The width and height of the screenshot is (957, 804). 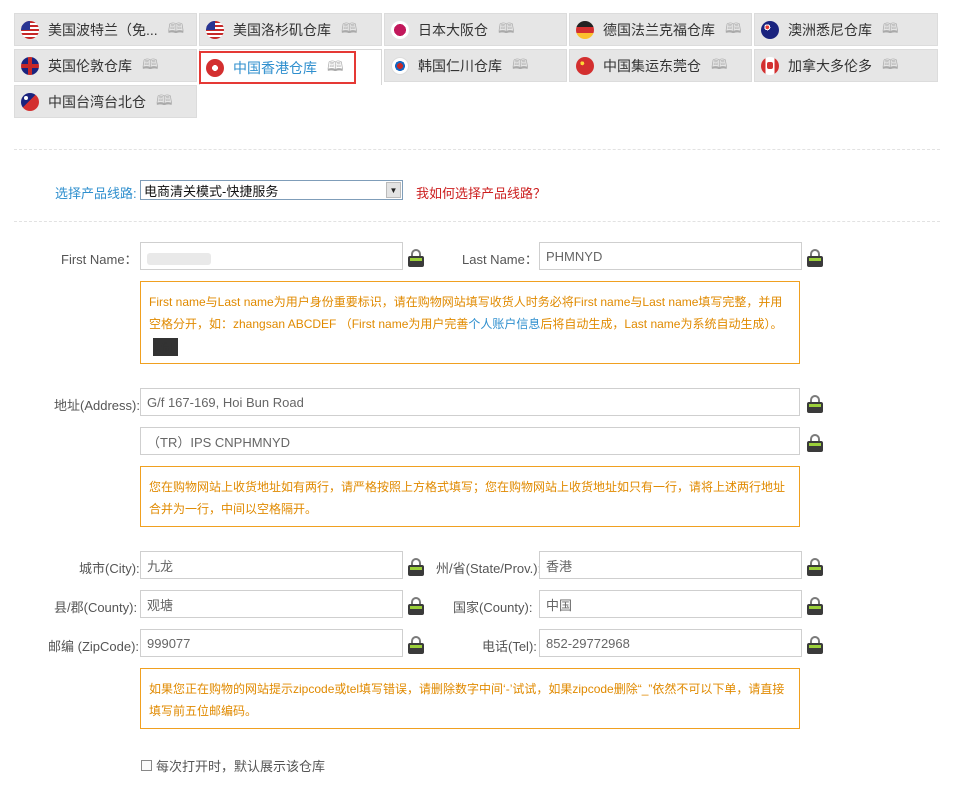 I want to click on zip-label: 邮编 (ZipCode):, so click(x=94, y=646).